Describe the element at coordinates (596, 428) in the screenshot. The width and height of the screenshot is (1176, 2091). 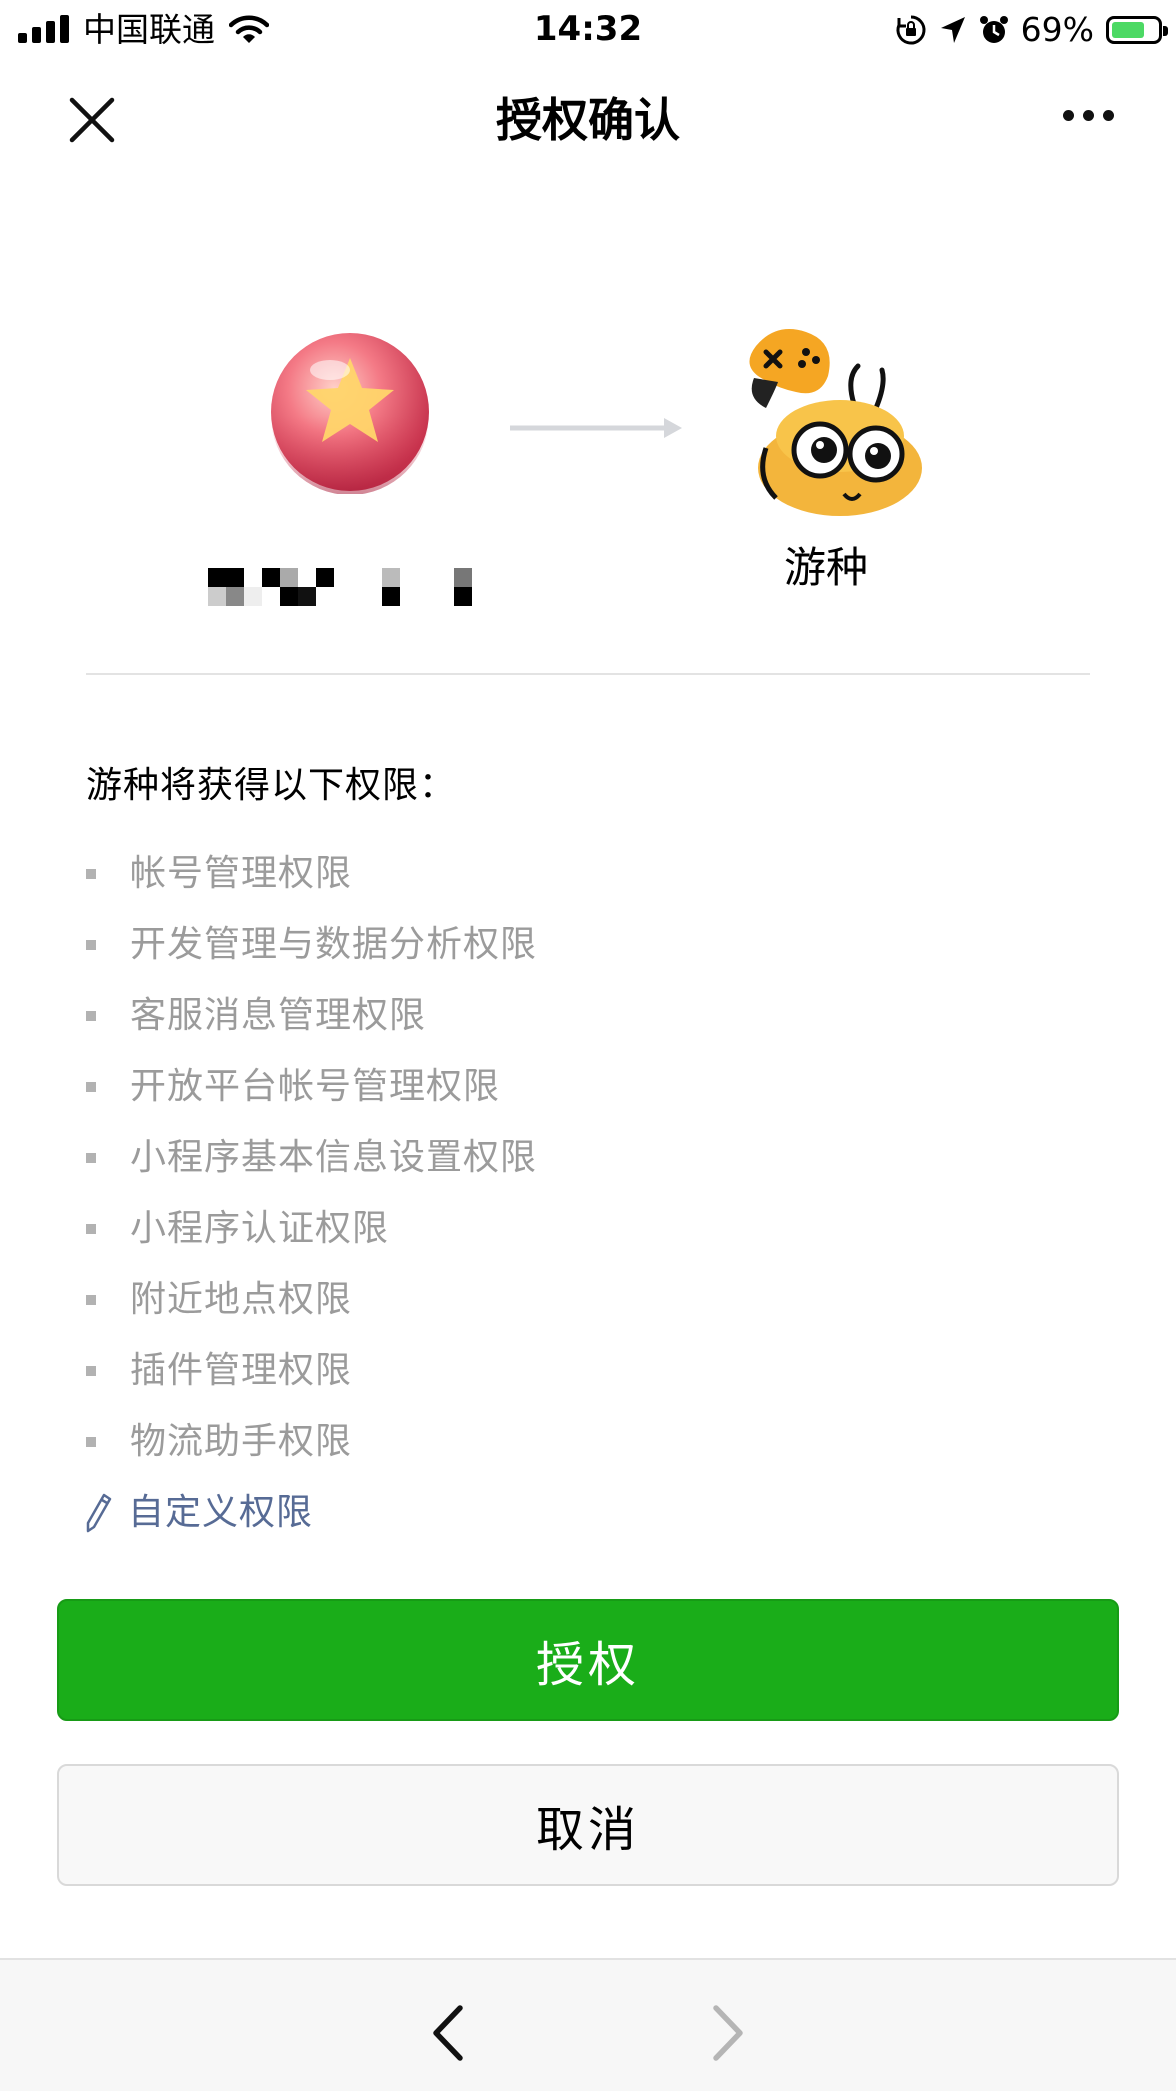
I see `arrow-right-icon` at that location.